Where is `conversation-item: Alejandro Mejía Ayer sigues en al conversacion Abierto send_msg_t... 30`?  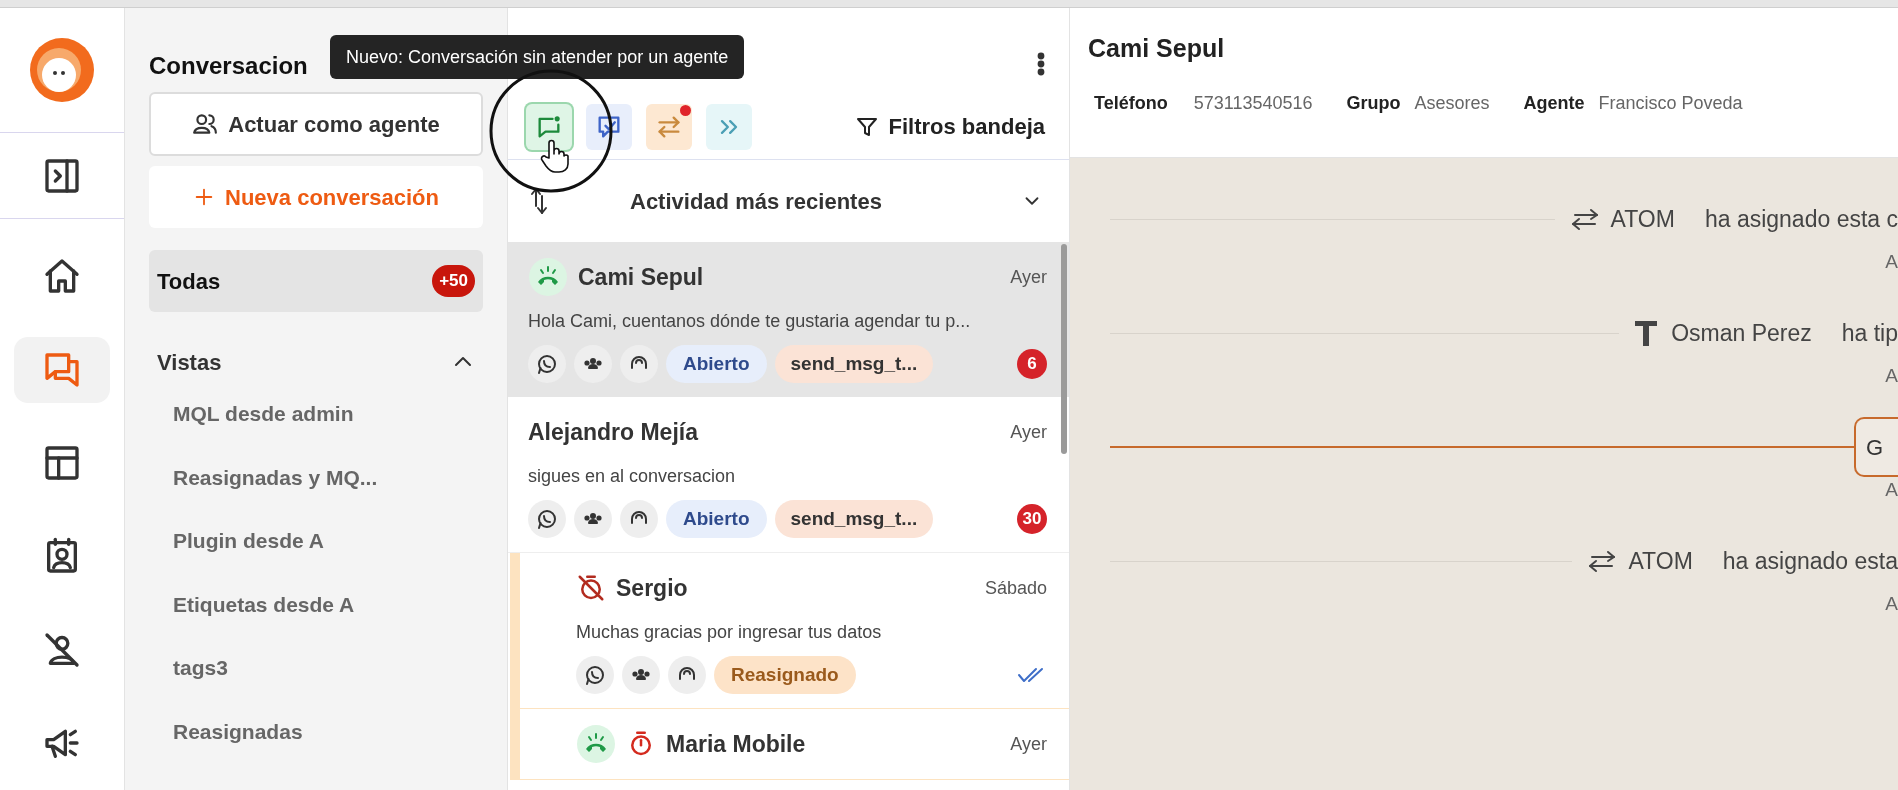
conversation-item: Alejandro Mejía Ayer sigues en al conversacion Abierto send_msg_t... 30 is located at coordinates (788, 475).